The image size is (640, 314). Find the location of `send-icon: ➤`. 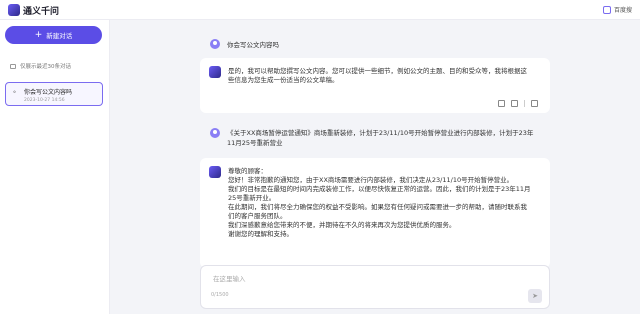

send-icon: ➤ is located at coordinates (535, 296).